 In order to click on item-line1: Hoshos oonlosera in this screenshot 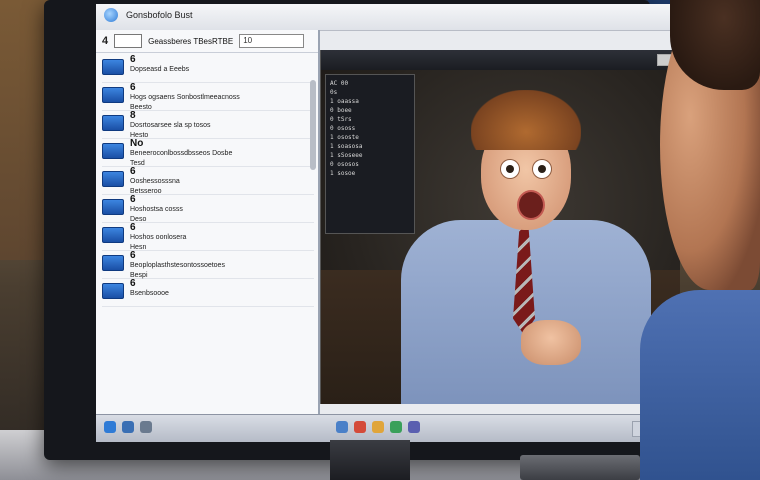, I will do `click(158, 237)`.